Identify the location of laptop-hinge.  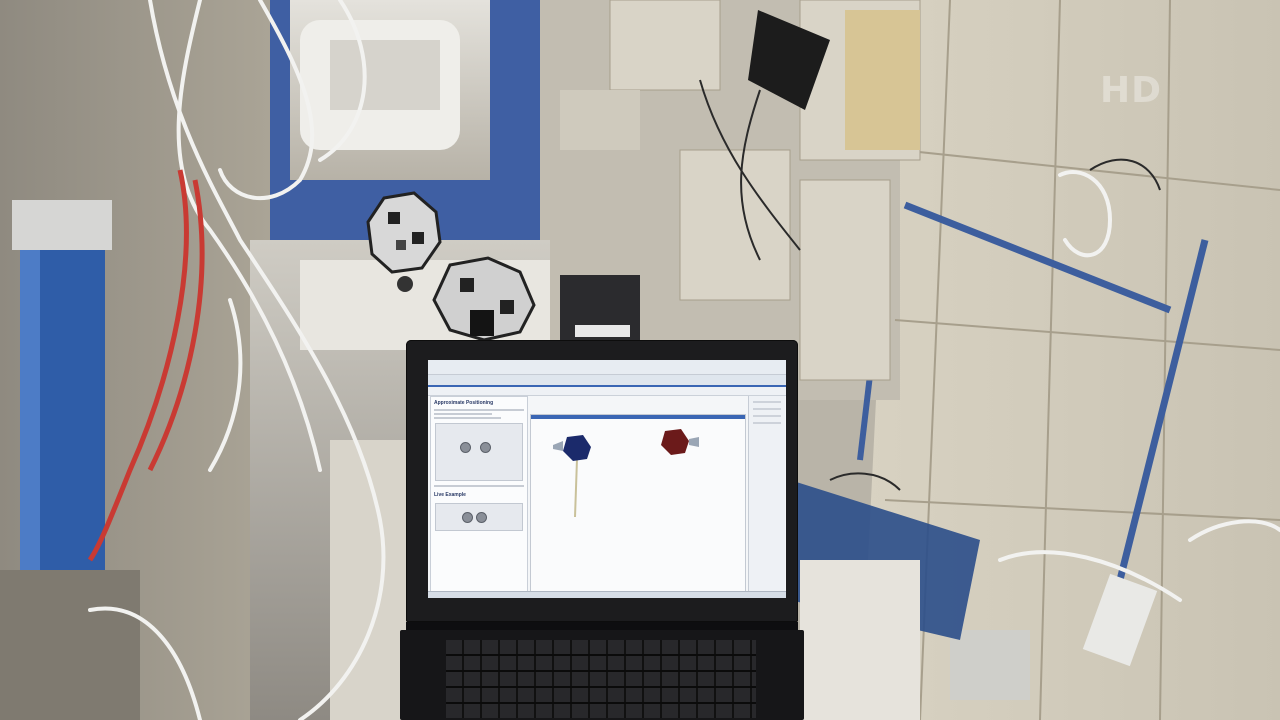
(602, 626).